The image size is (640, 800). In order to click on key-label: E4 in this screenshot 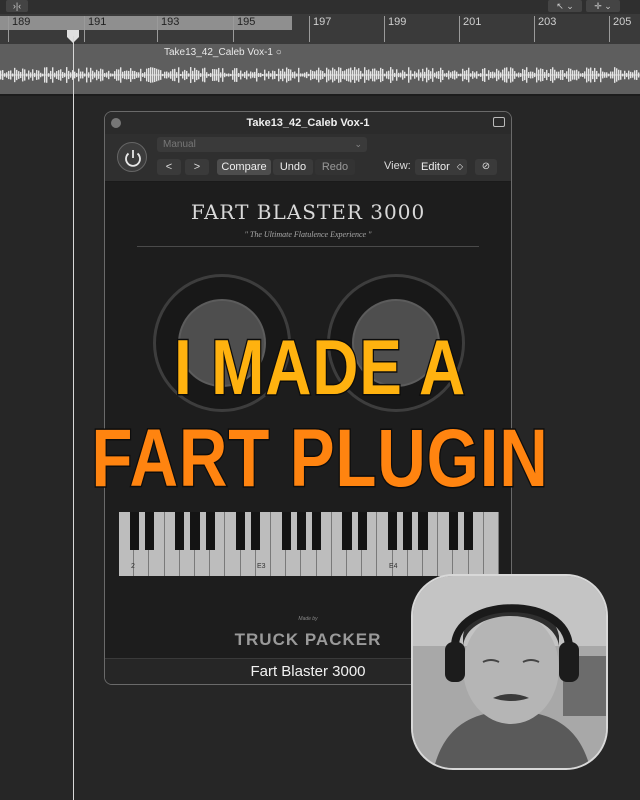, I will do `click(393, 566)`.